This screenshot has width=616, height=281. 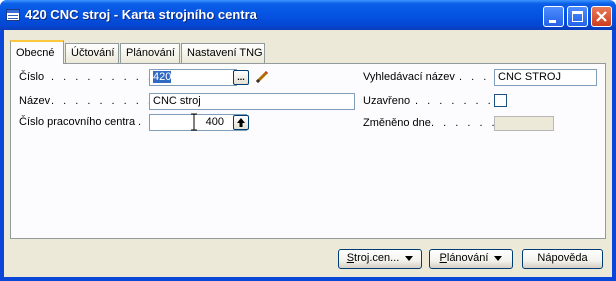 I want to click on cislo-pc-dots: ., so click(x=141, y=122).